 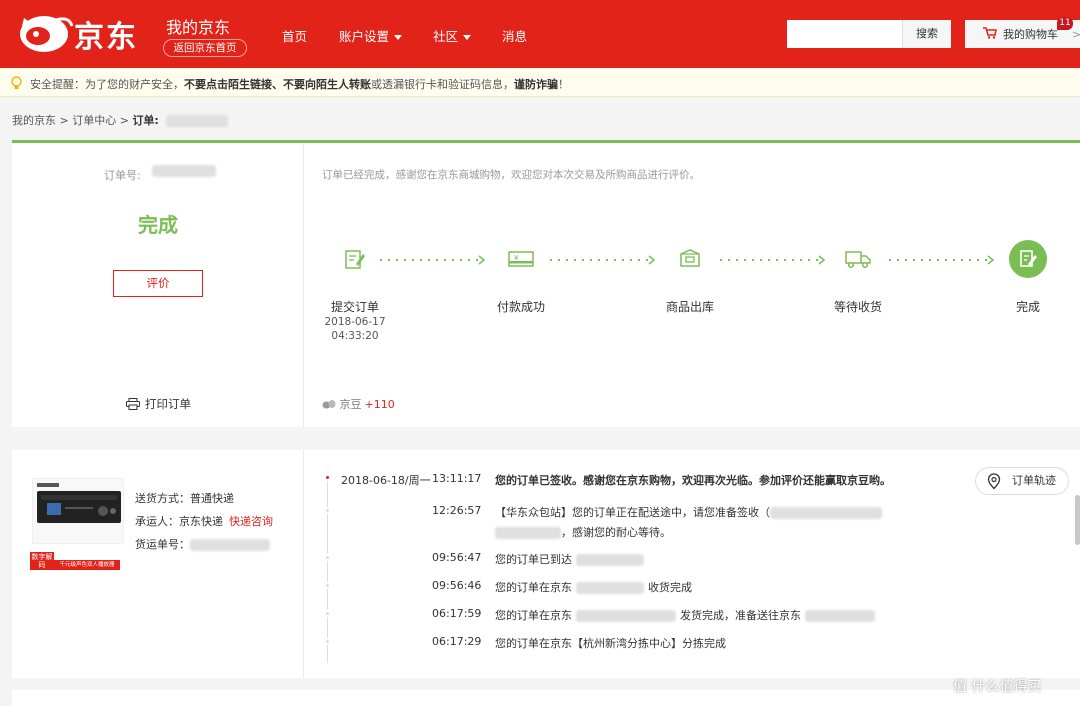 I want to click on event-time: 09:56:46, so click(x=457, y=585).